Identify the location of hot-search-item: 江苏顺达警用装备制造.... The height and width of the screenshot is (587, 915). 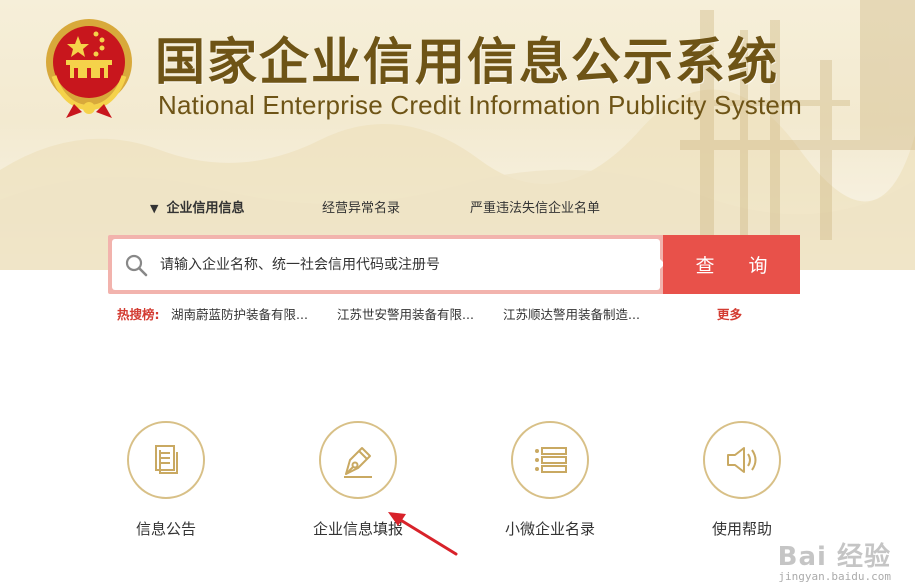
(571, 313).